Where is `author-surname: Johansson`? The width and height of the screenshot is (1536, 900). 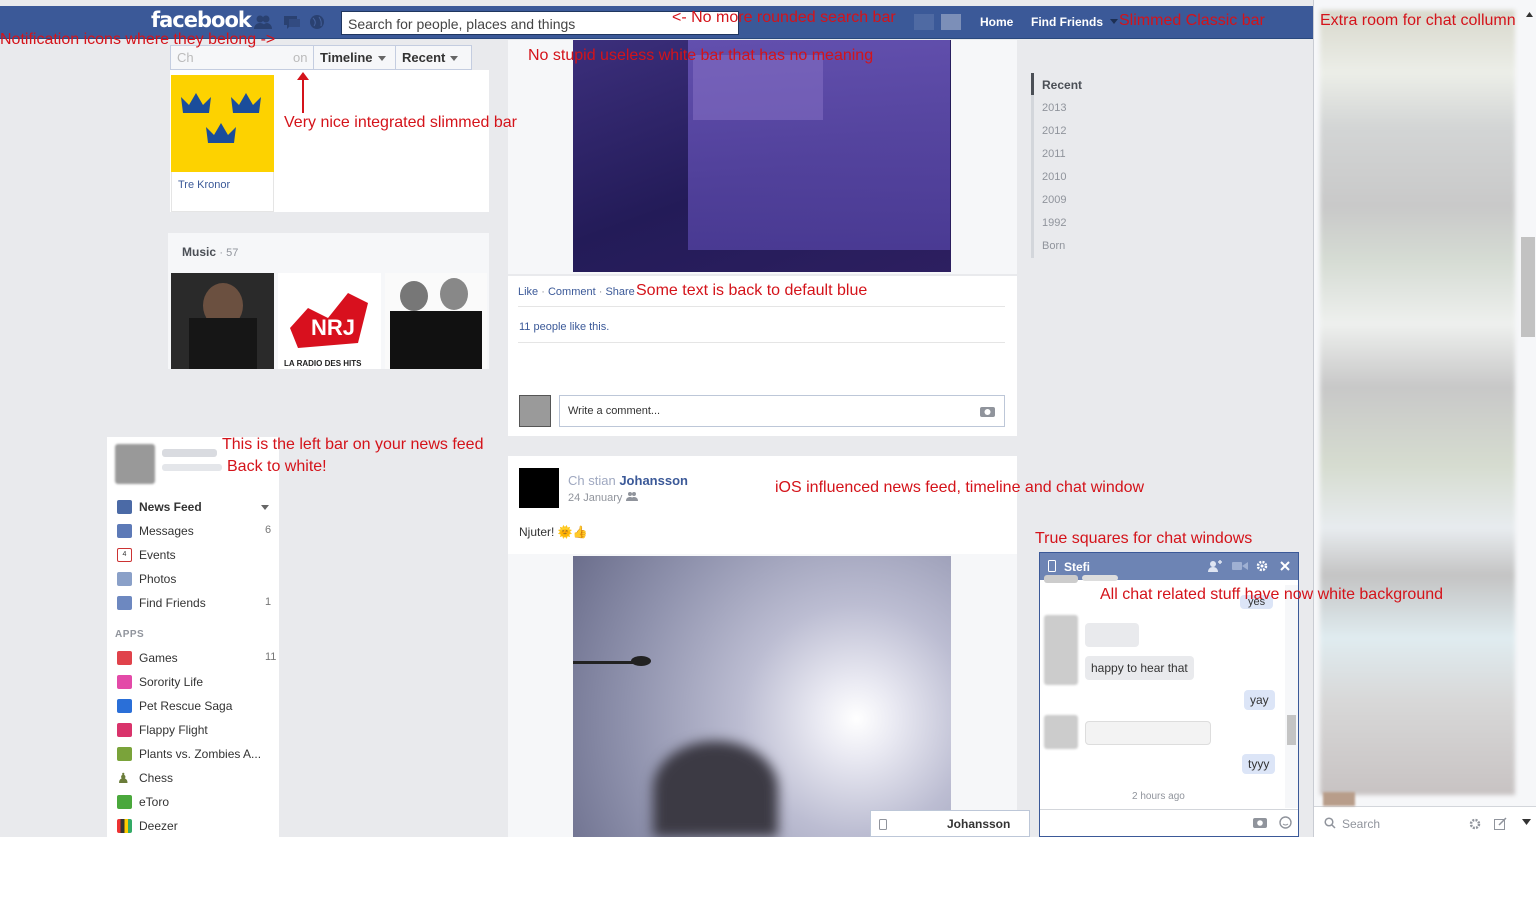
author-surname: Johansson is located at coordinates (653, 480).